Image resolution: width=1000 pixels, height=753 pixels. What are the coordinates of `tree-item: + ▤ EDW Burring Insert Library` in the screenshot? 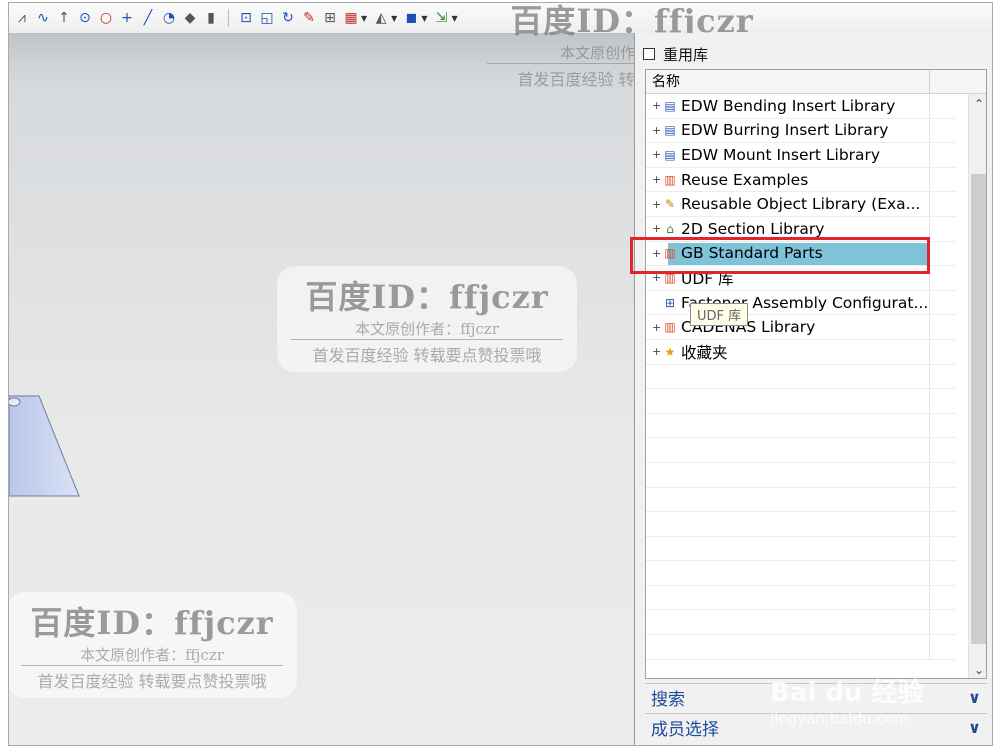 It's located at (801, 131).